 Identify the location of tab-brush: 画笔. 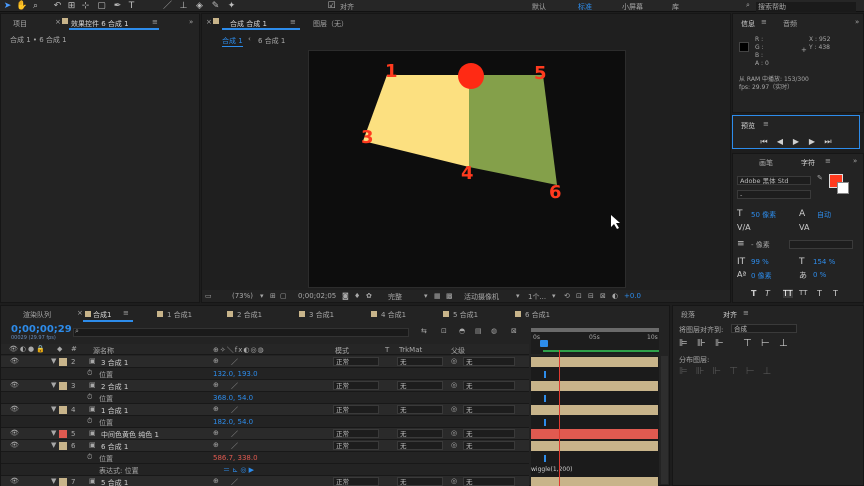
(766, 163).